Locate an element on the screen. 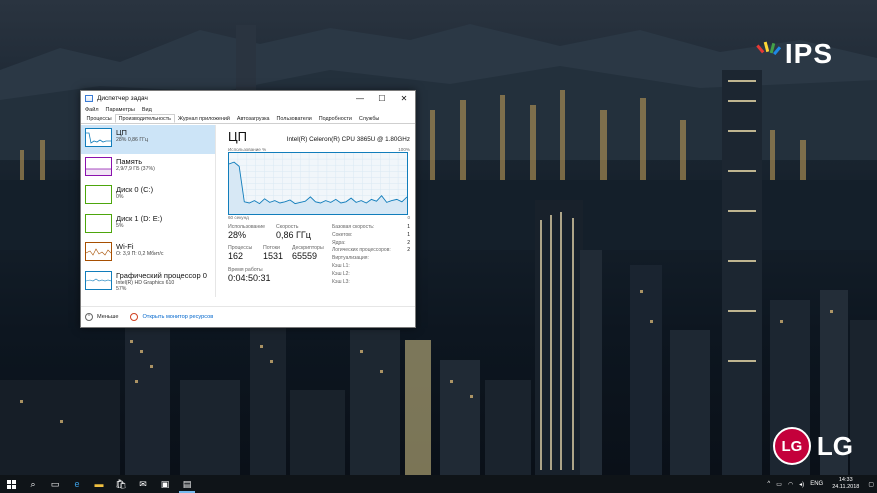 The height and width of the screenshot is (493, 877). threads-value: 1531 is located at coordinates (273, 256).